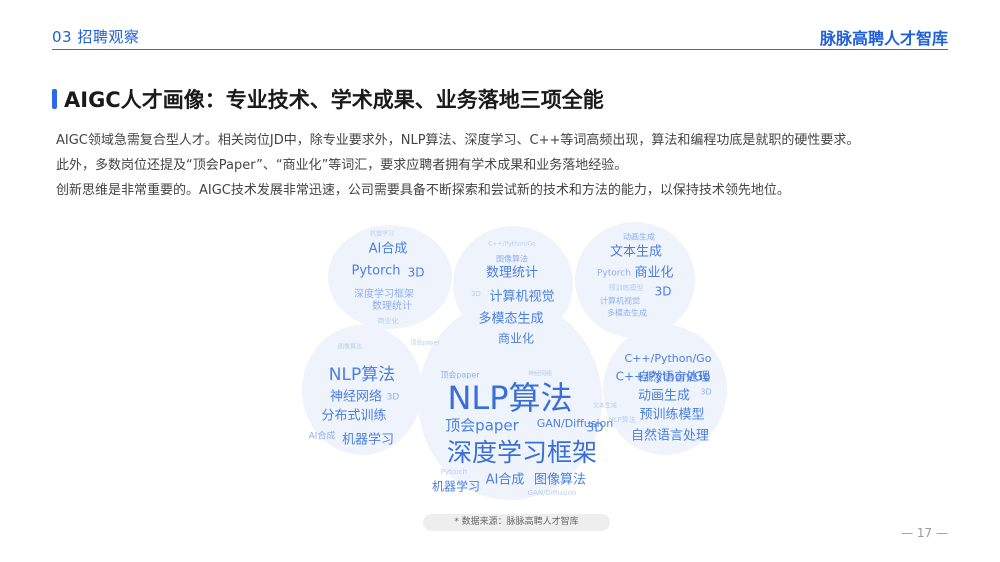 This screenshot has height=562, width=1000. I want to click on section-label: 03 招聘观察, so click(96, 37).